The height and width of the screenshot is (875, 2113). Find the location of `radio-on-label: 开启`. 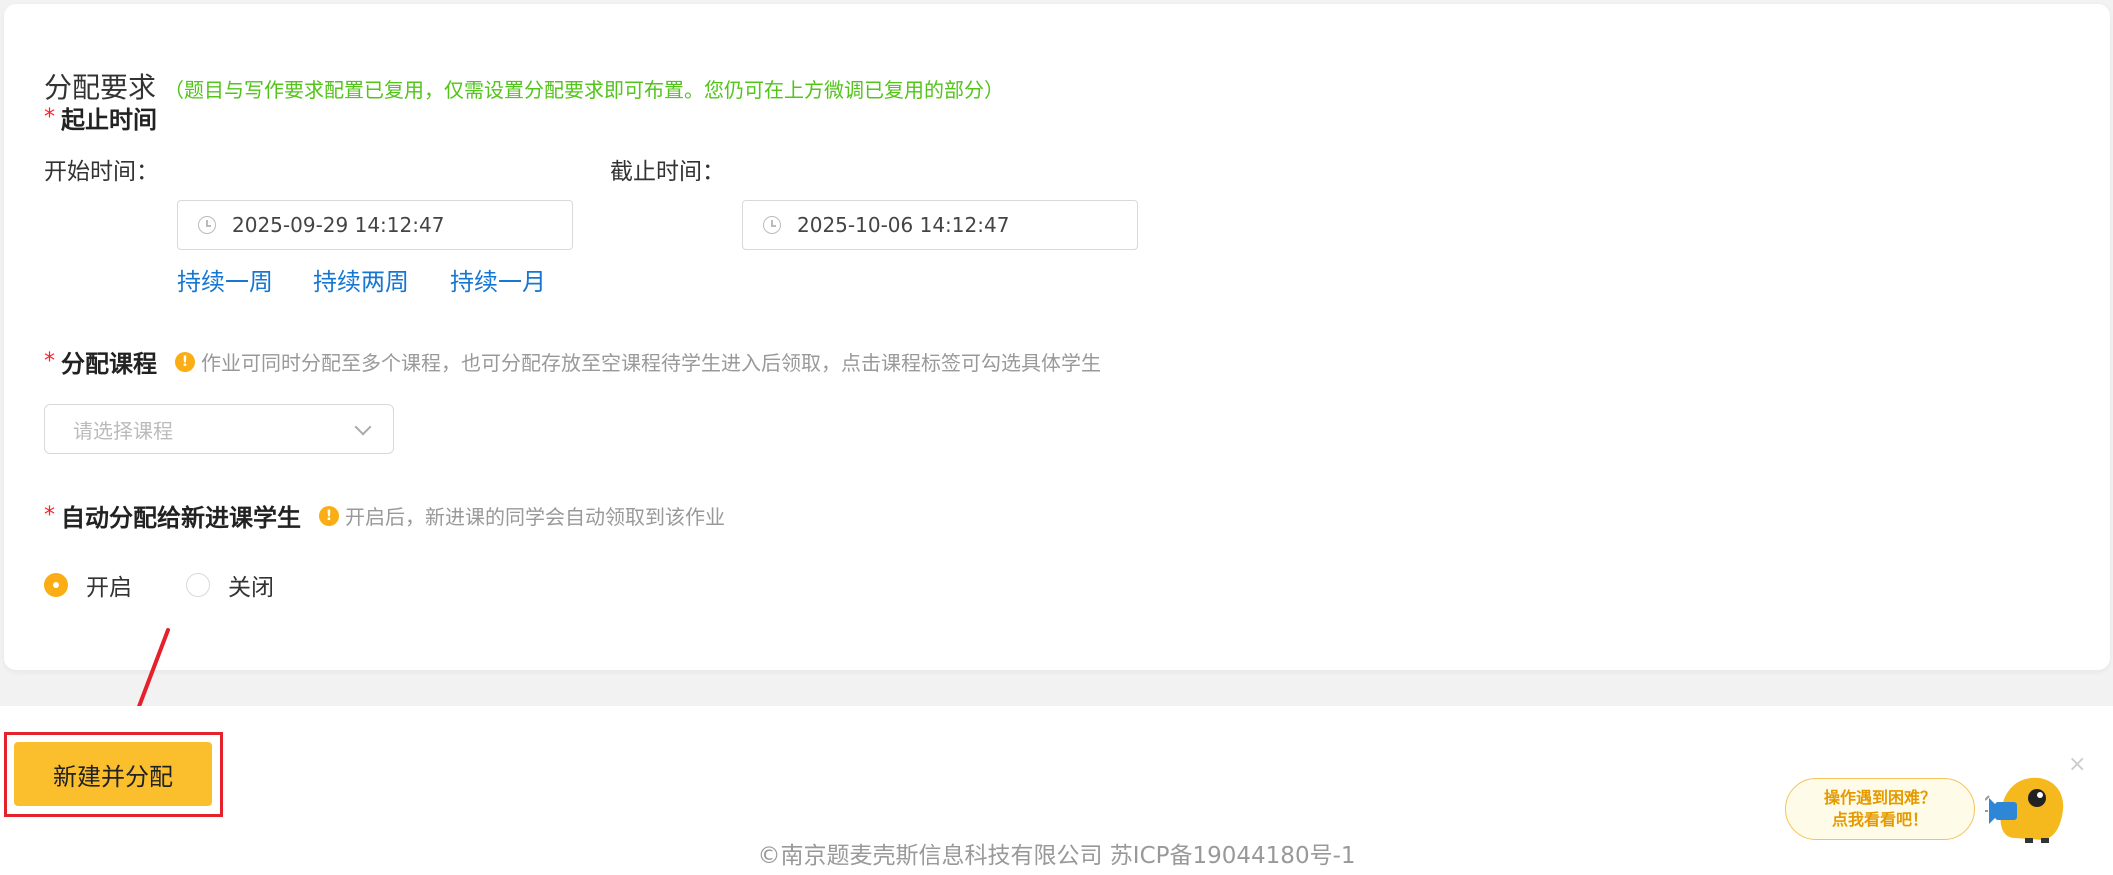

radio-on-label: 开启 is located at coordinates (109, 585).